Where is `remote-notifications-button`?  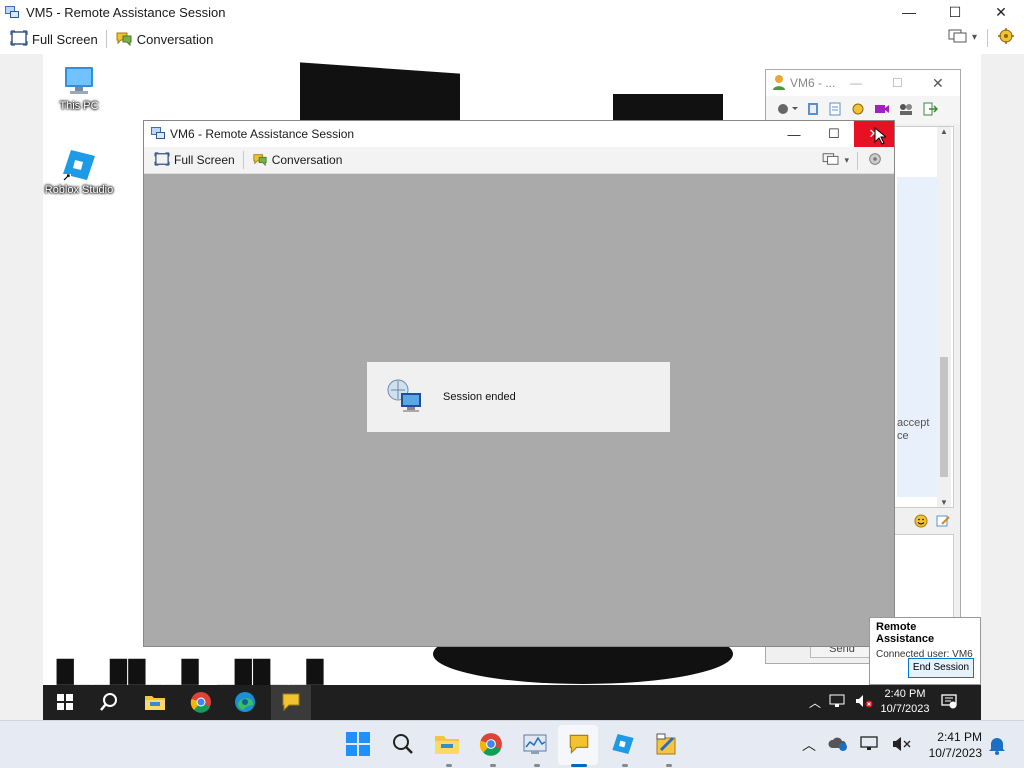 remote-notifications-button is located at coordinates (949, 702).